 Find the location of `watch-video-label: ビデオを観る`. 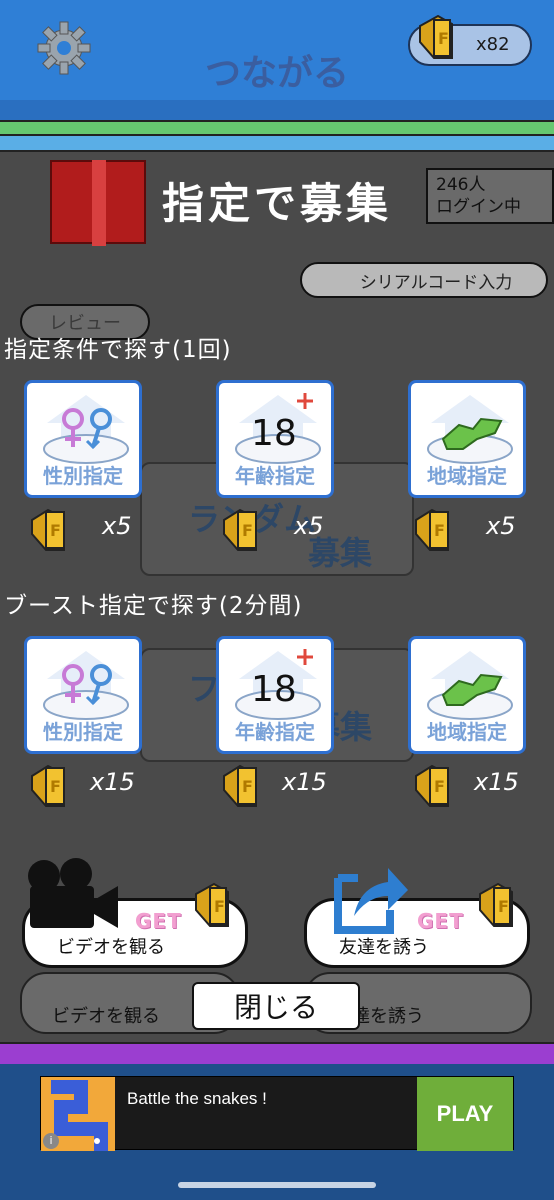

watch-video-label: ビデオを観る is located at coordinates (111, 947).